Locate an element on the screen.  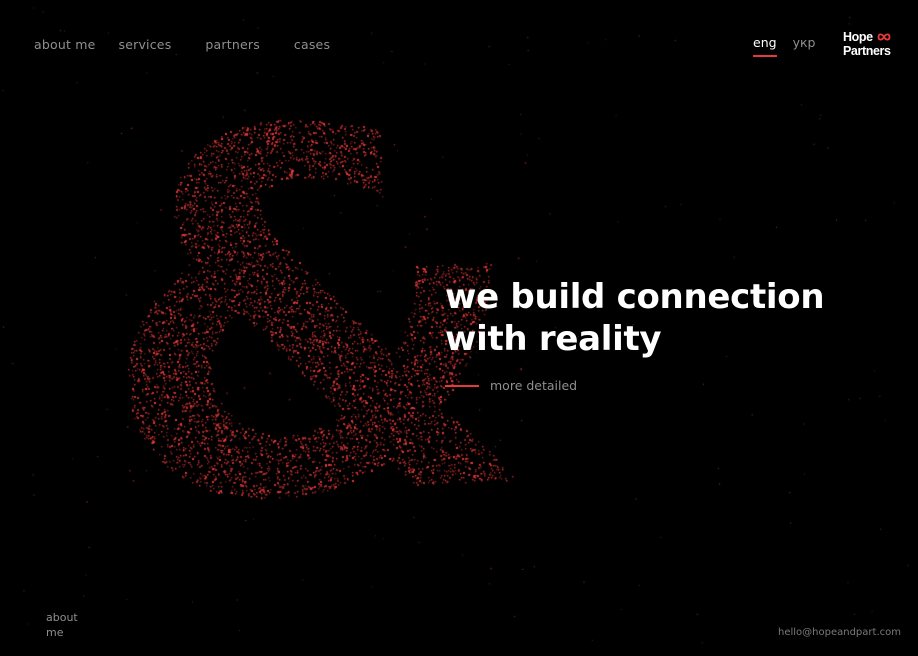
nav-partners: partners is located at coordinates (232, 44).